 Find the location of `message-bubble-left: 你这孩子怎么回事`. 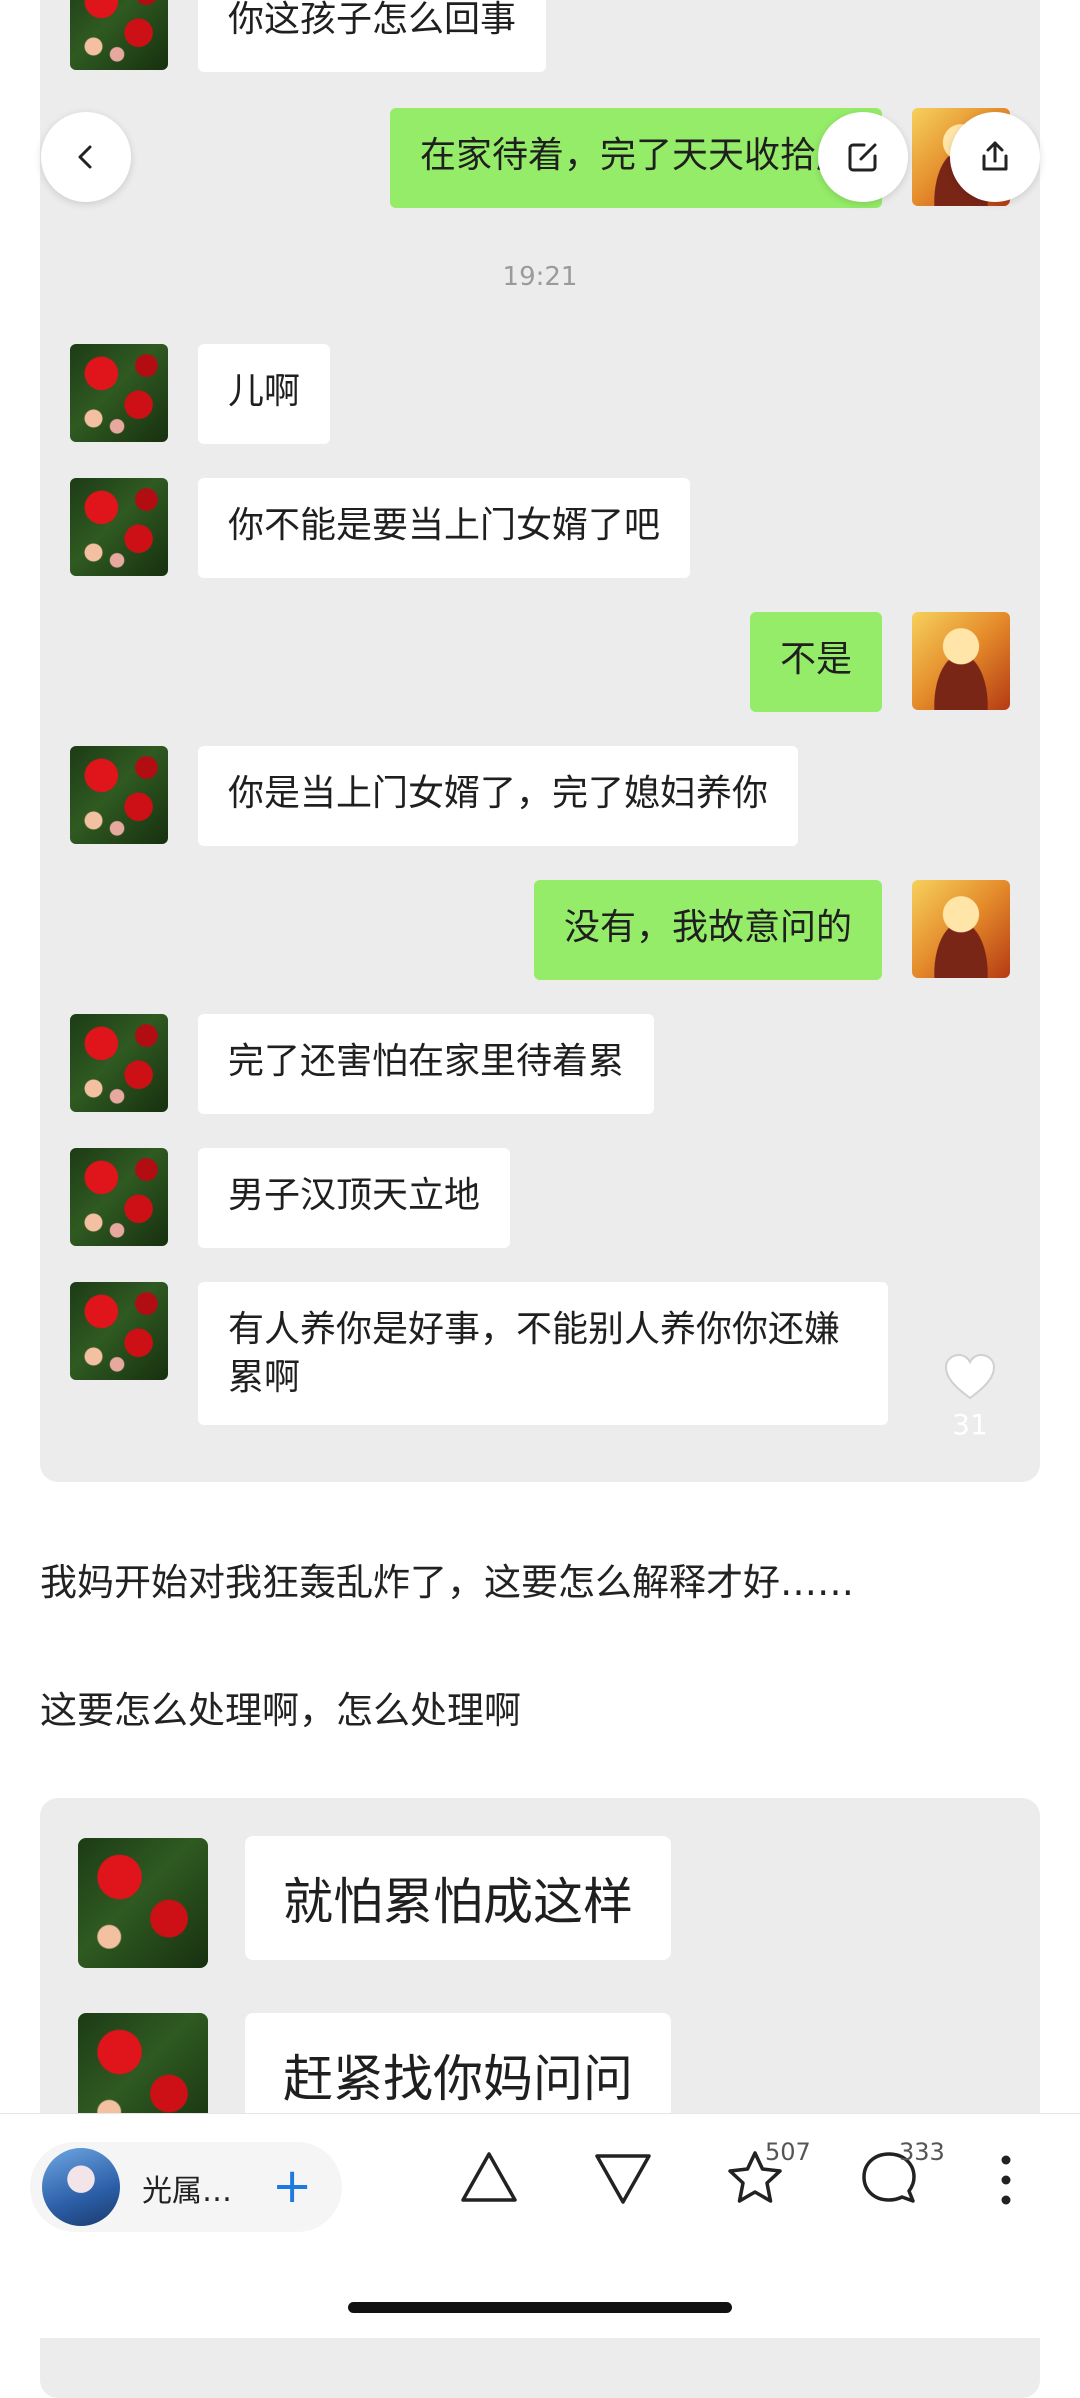

message-bubble-left: 你这孩子怎么回事 is located at coordinates (372, 36).